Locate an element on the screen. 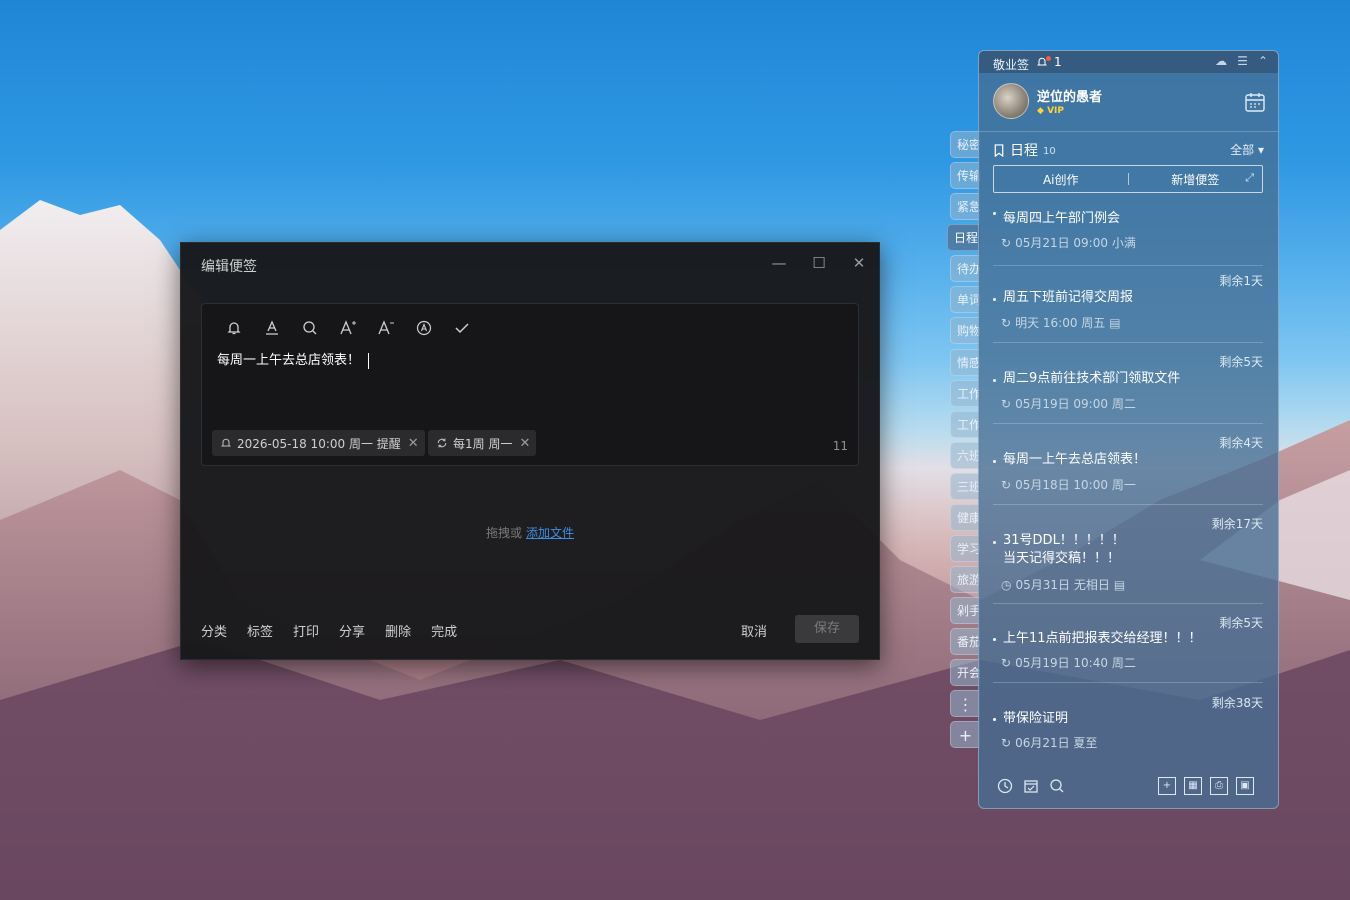 This screenshot has height=900, width=1350. print-icon: ⎙ is located at coordinates (1219, 786).